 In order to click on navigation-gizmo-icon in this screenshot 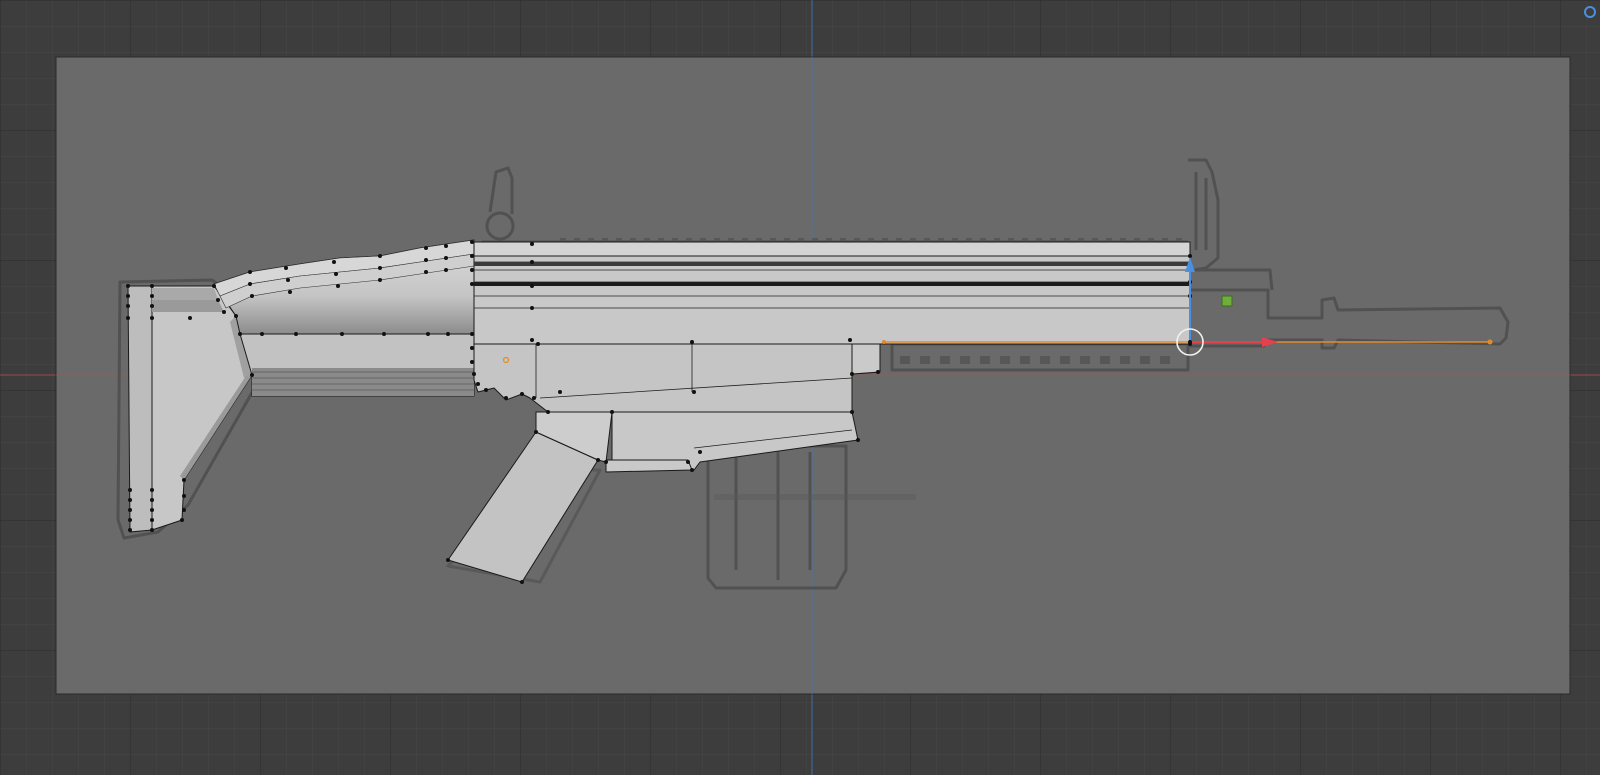, I will do `click(1590, 12)`.